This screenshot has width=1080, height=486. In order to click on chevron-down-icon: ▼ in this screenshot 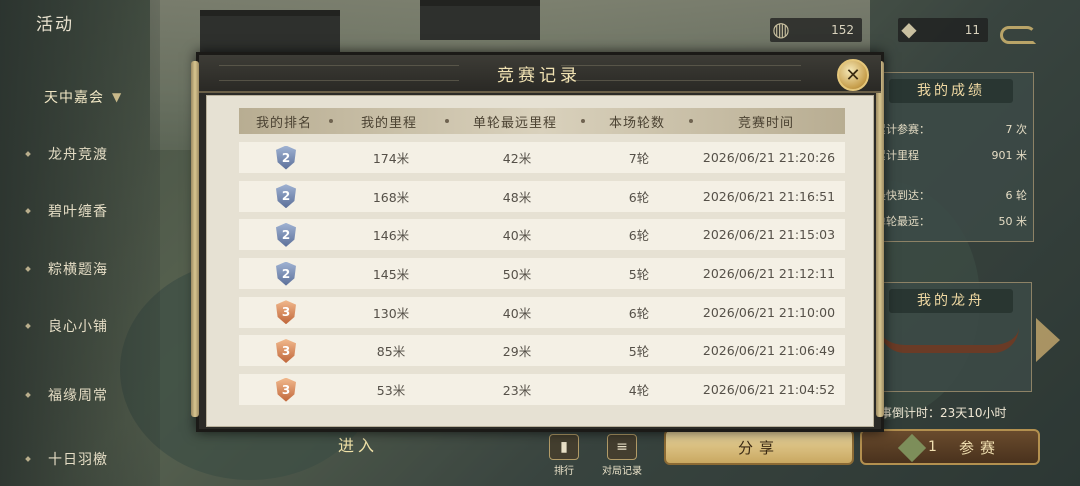, I will do `click(117, 97)`.